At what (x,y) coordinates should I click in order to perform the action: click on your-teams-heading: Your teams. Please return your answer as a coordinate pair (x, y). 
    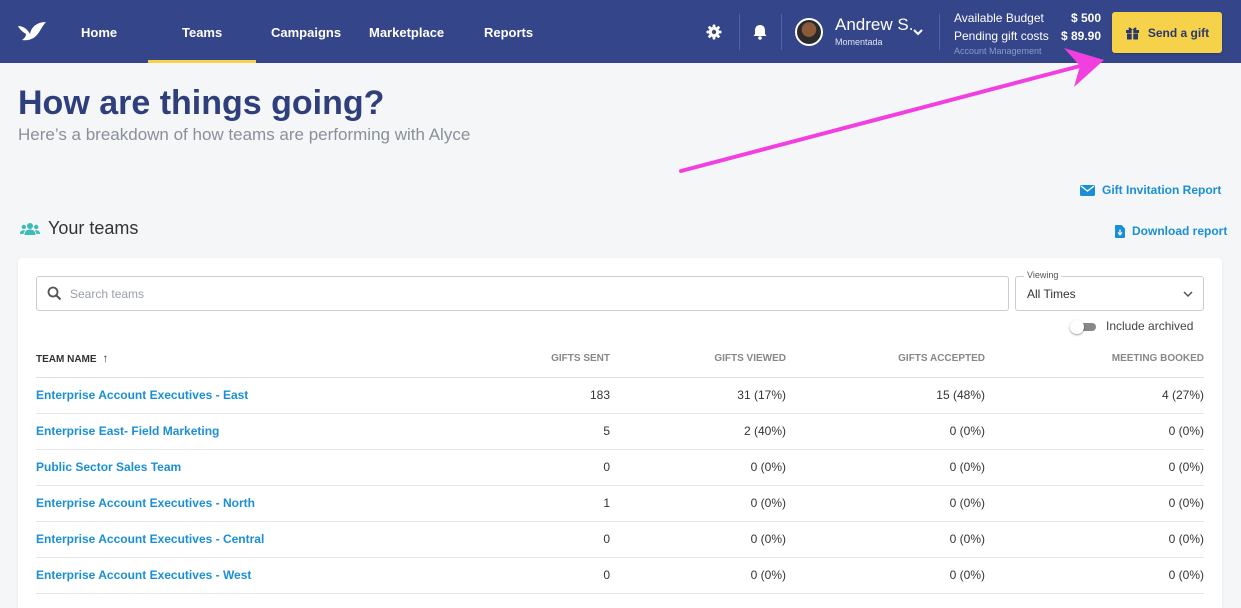
    Looking at the image, I should click on (79, 228).